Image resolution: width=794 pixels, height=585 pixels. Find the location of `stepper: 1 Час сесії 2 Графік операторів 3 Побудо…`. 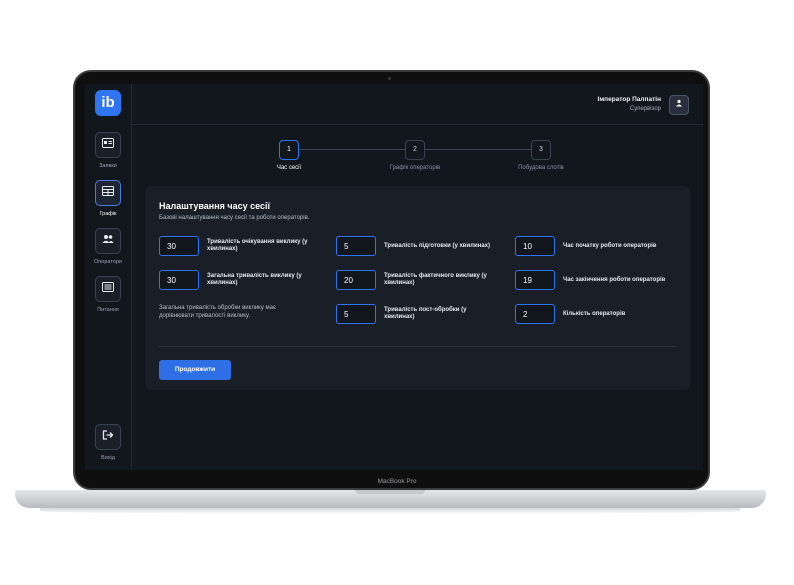

stepper: 1 Час сесії 2 Графік операторів 3 Побудо… is located at coordinates (417, 160).